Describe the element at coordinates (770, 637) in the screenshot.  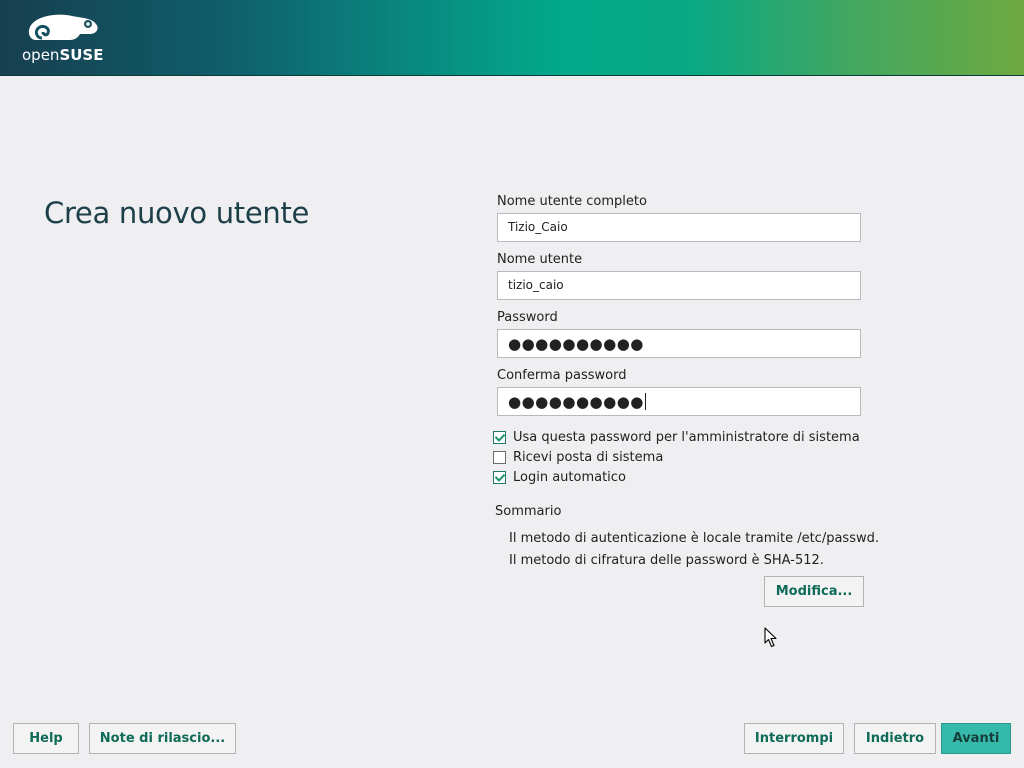
I see `mouse-pointer-icon` at that location.